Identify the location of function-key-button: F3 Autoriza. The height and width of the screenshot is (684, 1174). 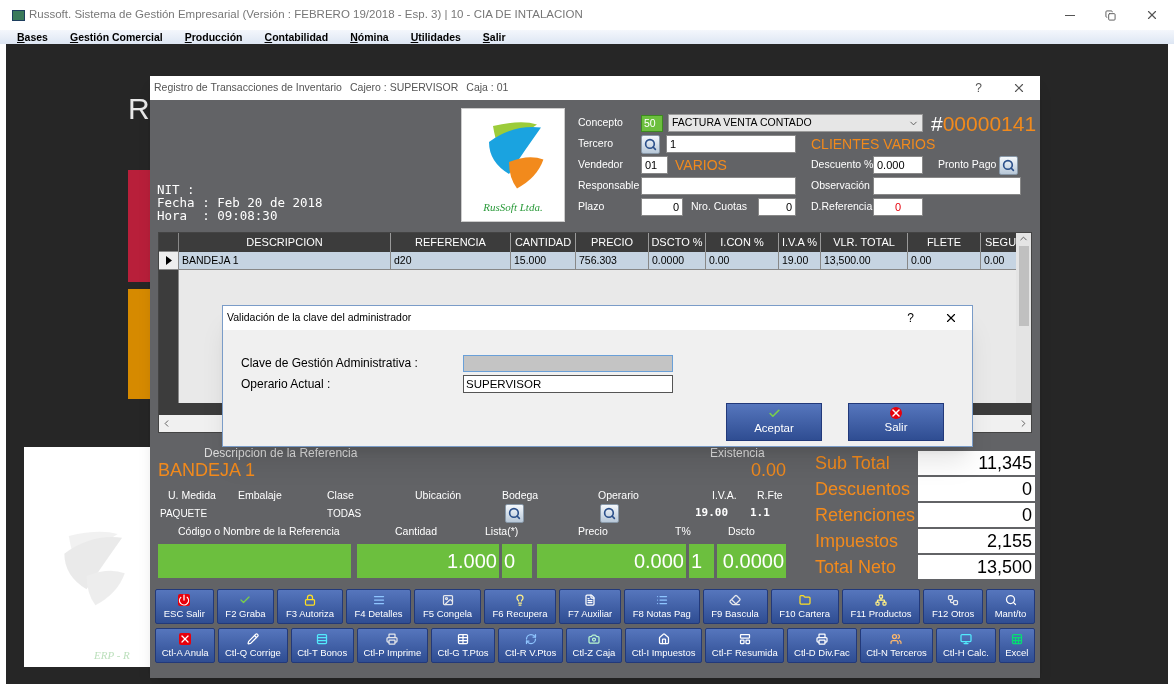
(310, 606).